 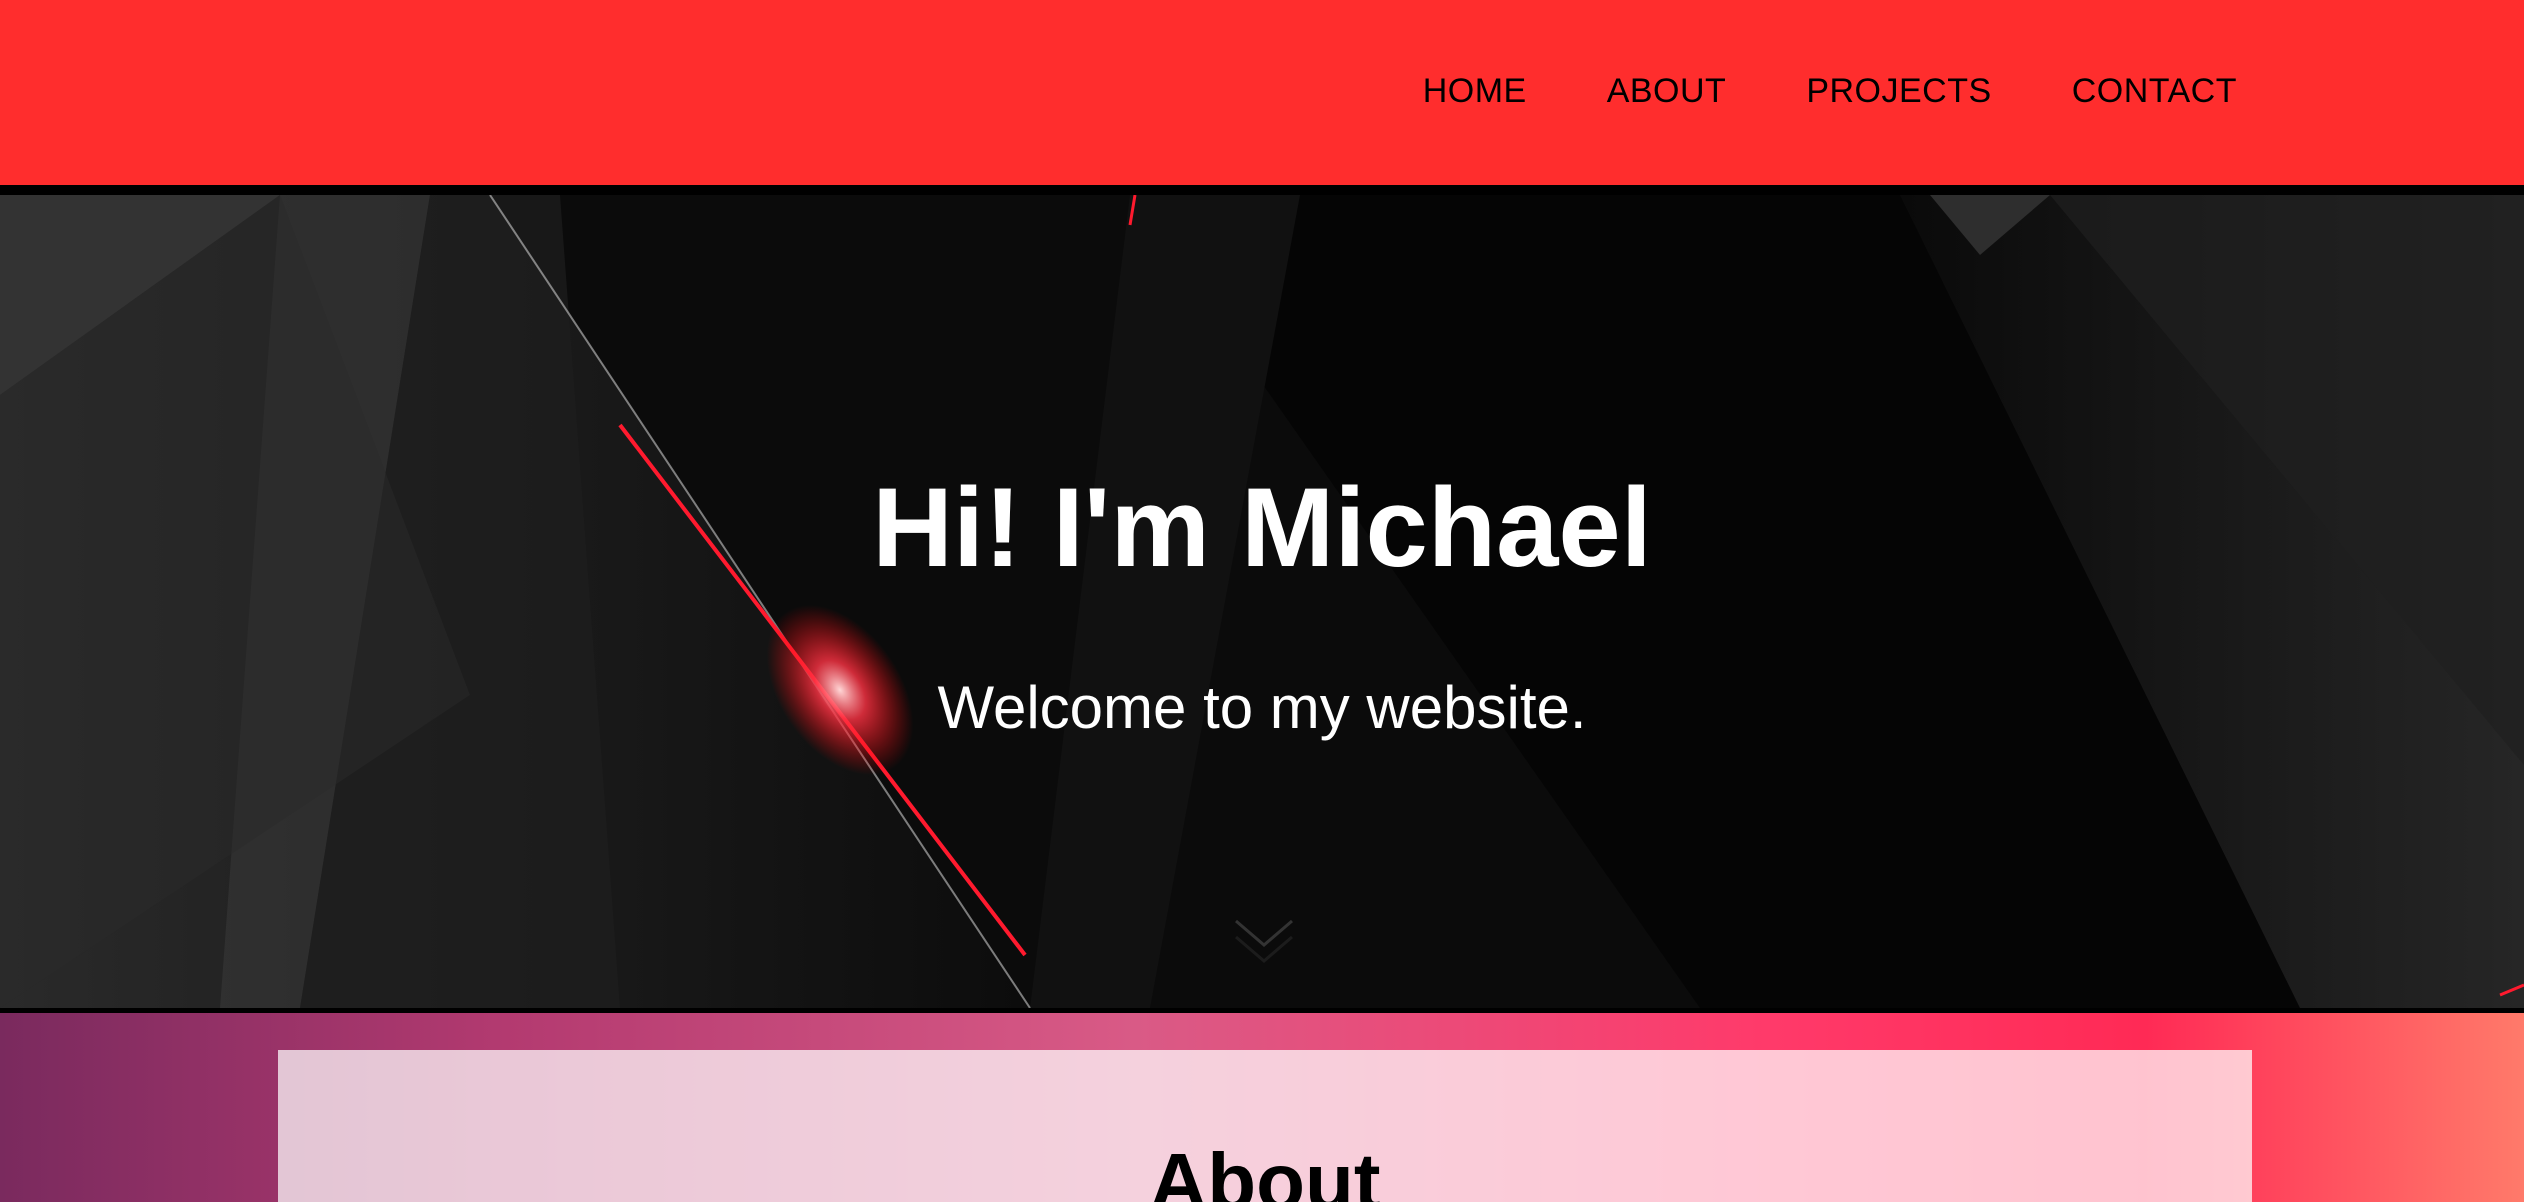 I want to click on nav-link-about: ABOUT, so click(x=1667, y=91).